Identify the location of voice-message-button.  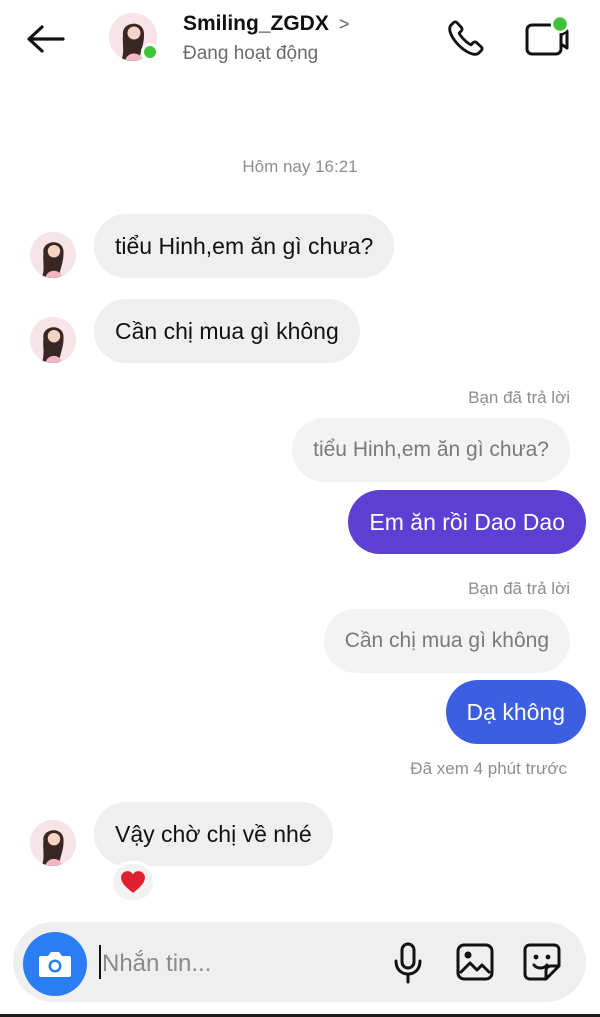
(408, 963).